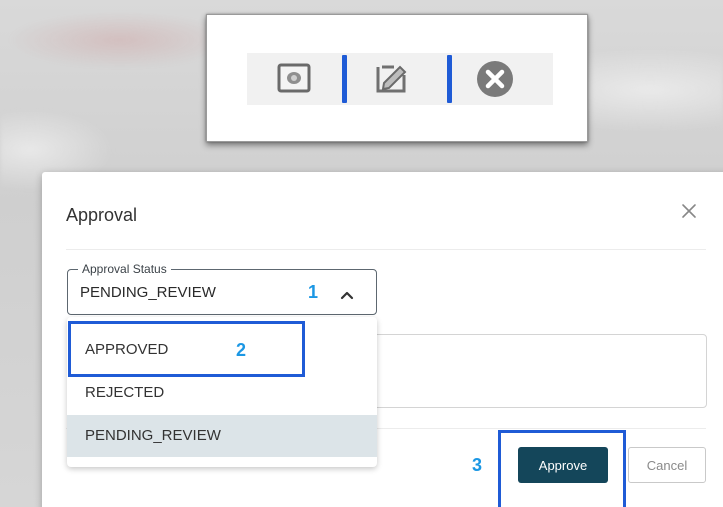 This screenshot has width=723, height=507. I want to click on approve-button: Approve, so click(563, 465).